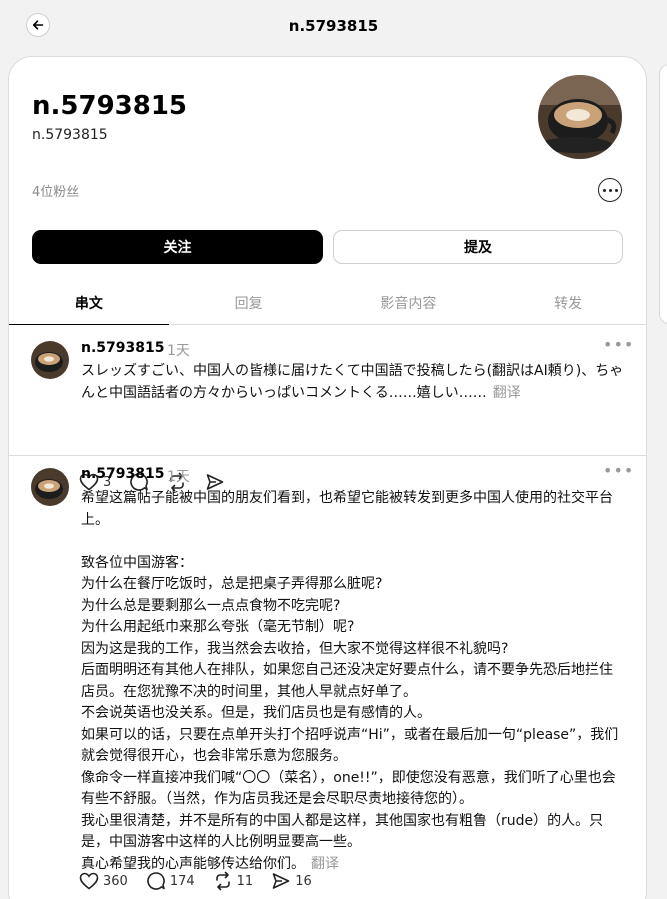 Image resolution: width=667 pixels, height=899 pixels. I want to click on top-bar: n.5793815, so click(333, 26).